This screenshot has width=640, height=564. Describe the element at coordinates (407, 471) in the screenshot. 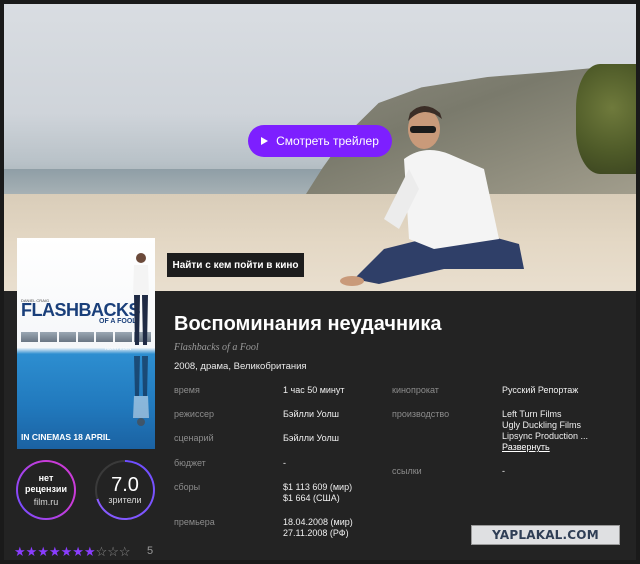

I see `right-detail-label: ссылки` at that location.